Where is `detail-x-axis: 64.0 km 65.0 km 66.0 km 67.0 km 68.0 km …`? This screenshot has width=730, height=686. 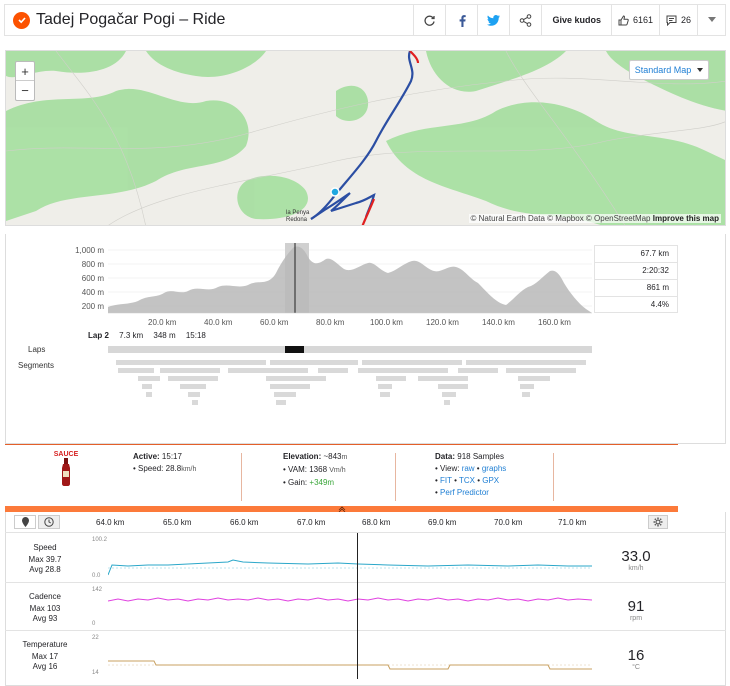 detail-x-axis: 64.0 km 65.0 km 66.0 km 67.0 km 68.0 km … is located at coordinates (340, 523).